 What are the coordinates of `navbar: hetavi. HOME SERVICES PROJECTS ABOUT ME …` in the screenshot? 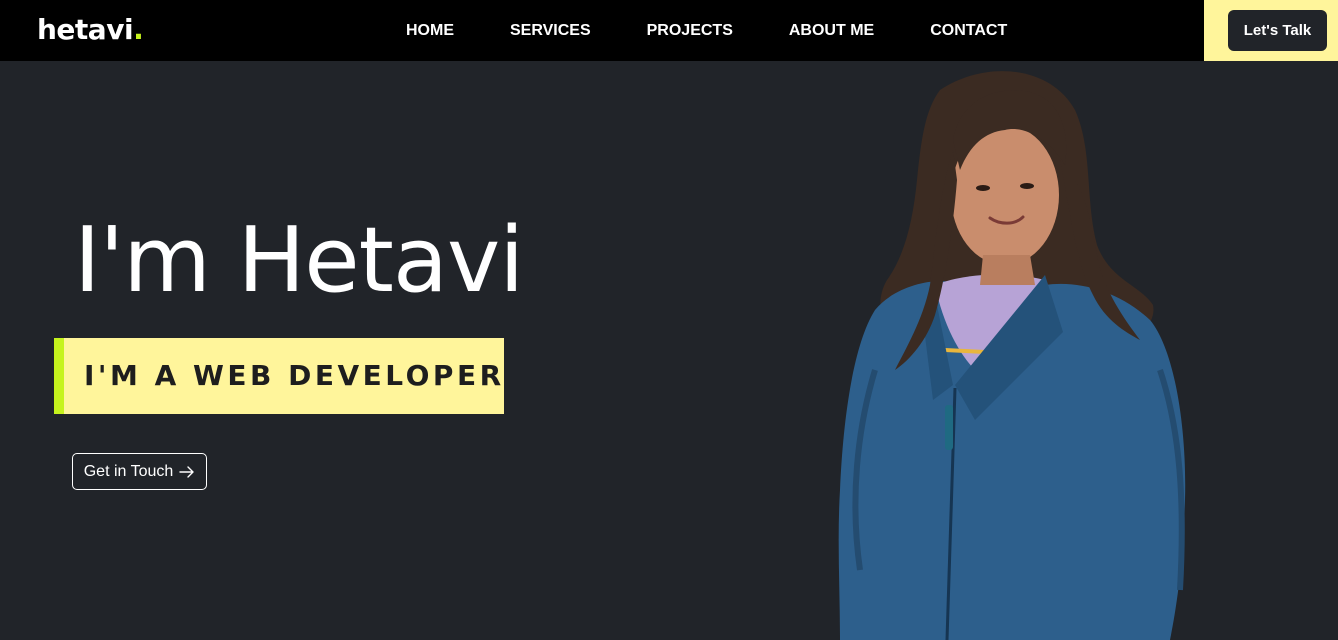 It's located at (669, 30).